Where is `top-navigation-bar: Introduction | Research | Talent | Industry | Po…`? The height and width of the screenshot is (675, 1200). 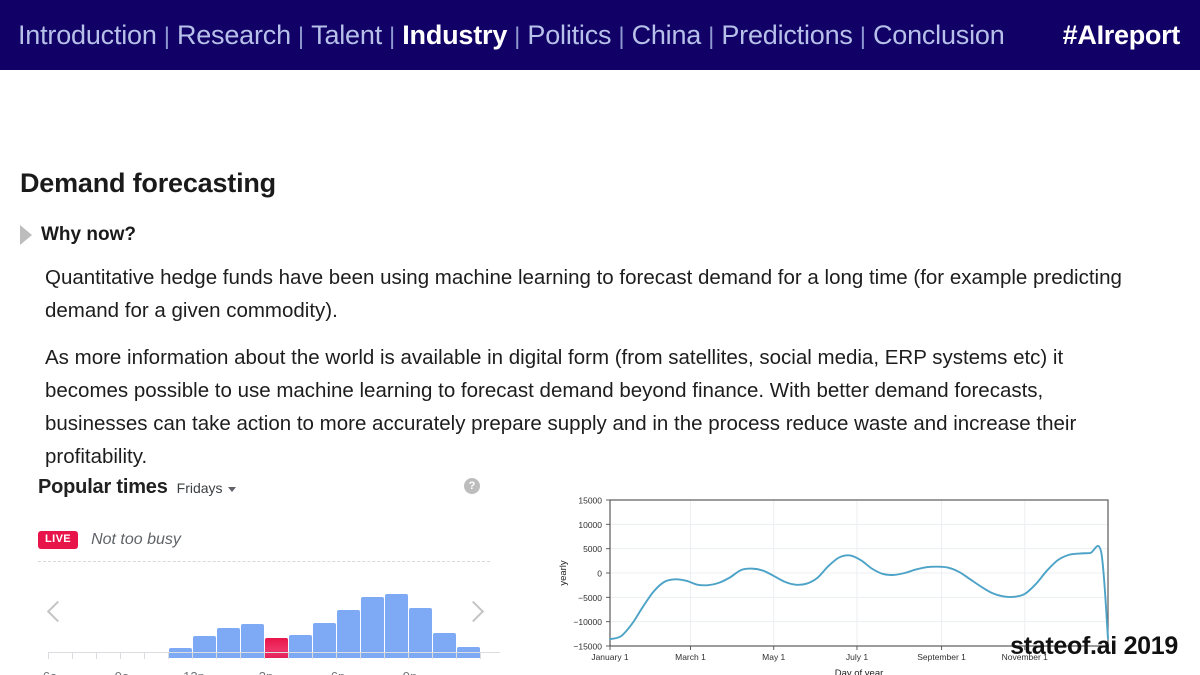 top-navigation-bar: Introduction | Research | Talent | Industry | Po… is located at coordinates (600, 35).